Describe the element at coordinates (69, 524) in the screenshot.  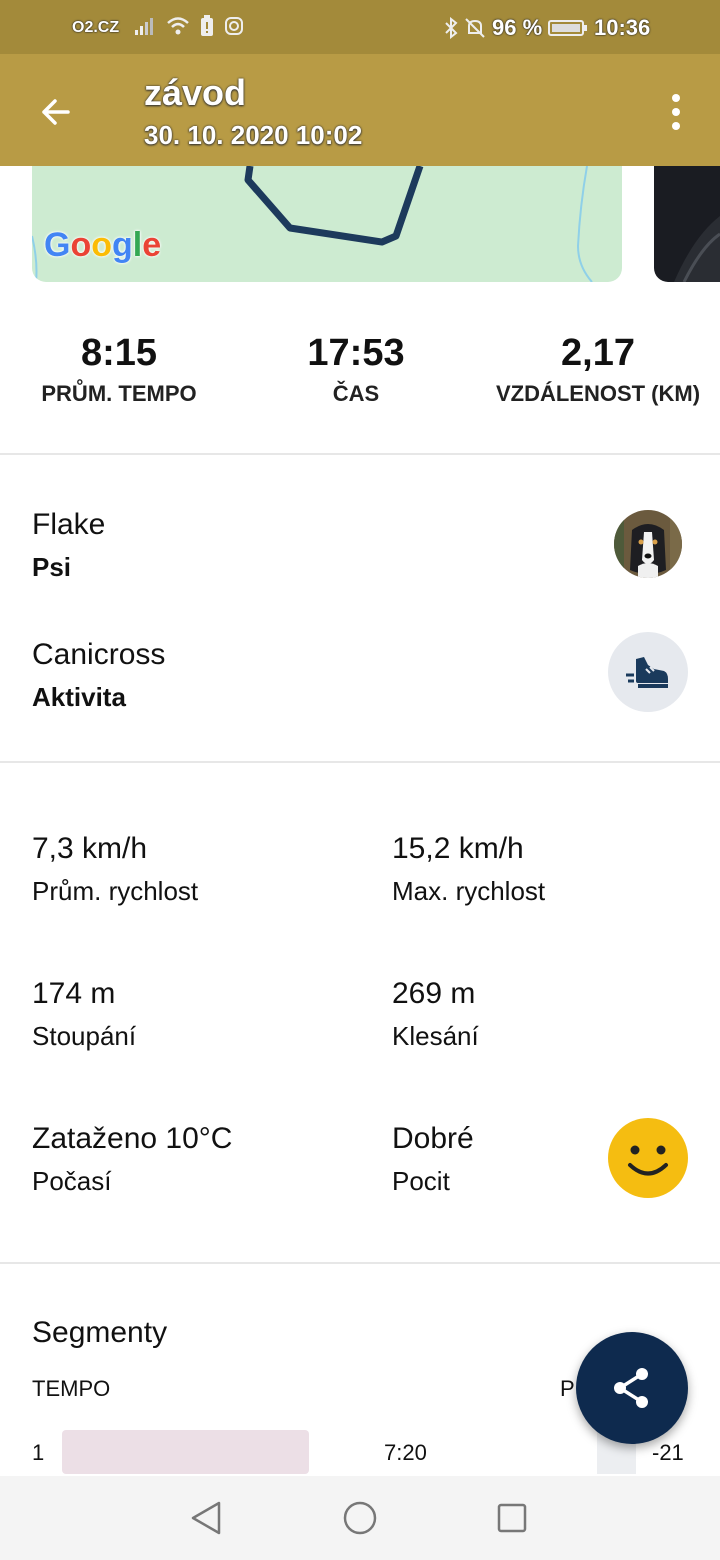
I see `dog-name: Flake` at that location.